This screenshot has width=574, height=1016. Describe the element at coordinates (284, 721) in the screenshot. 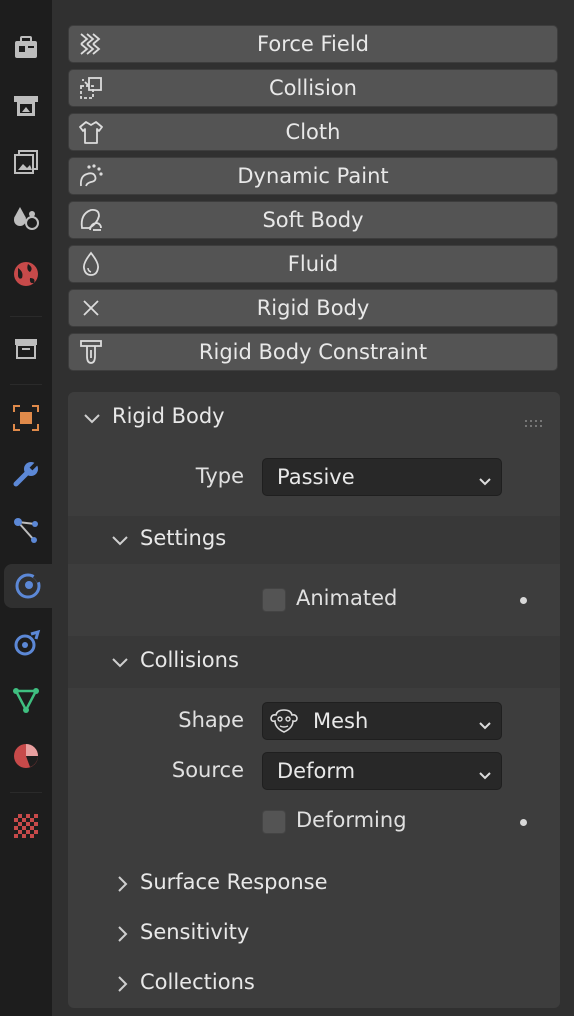

I see `monkey-mesh-icon` at that location.